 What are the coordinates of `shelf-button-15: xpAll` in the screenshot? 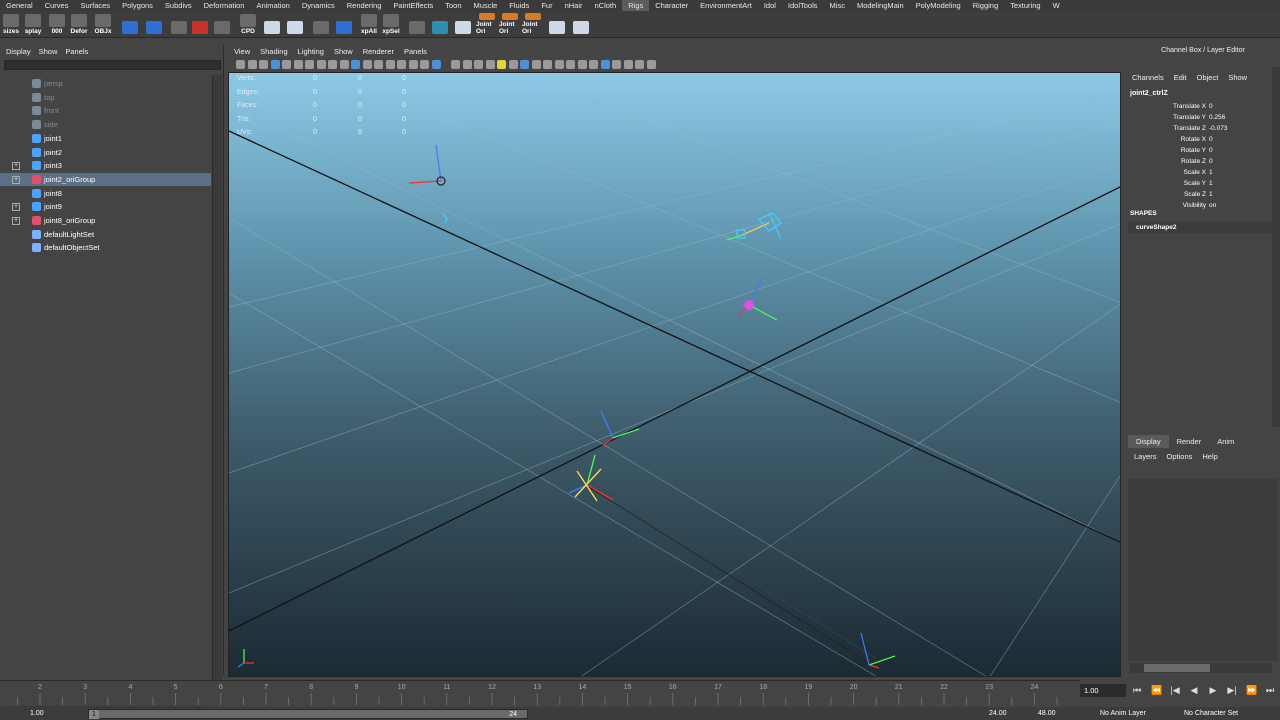 It's located at (369, 24).